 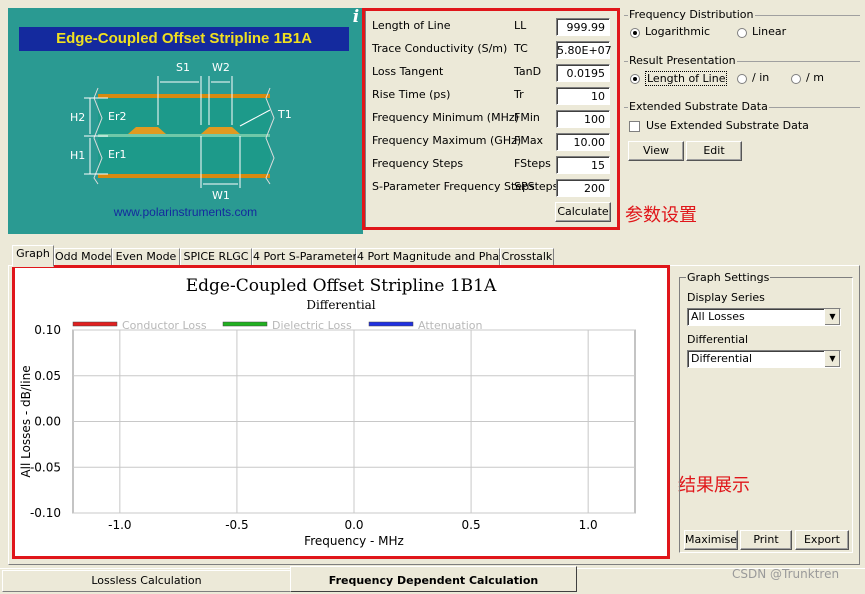 What do you see at coordinates (714, 151) in the screenshot?
I see `edit-button: Edit` at bounding box center [714, 151].